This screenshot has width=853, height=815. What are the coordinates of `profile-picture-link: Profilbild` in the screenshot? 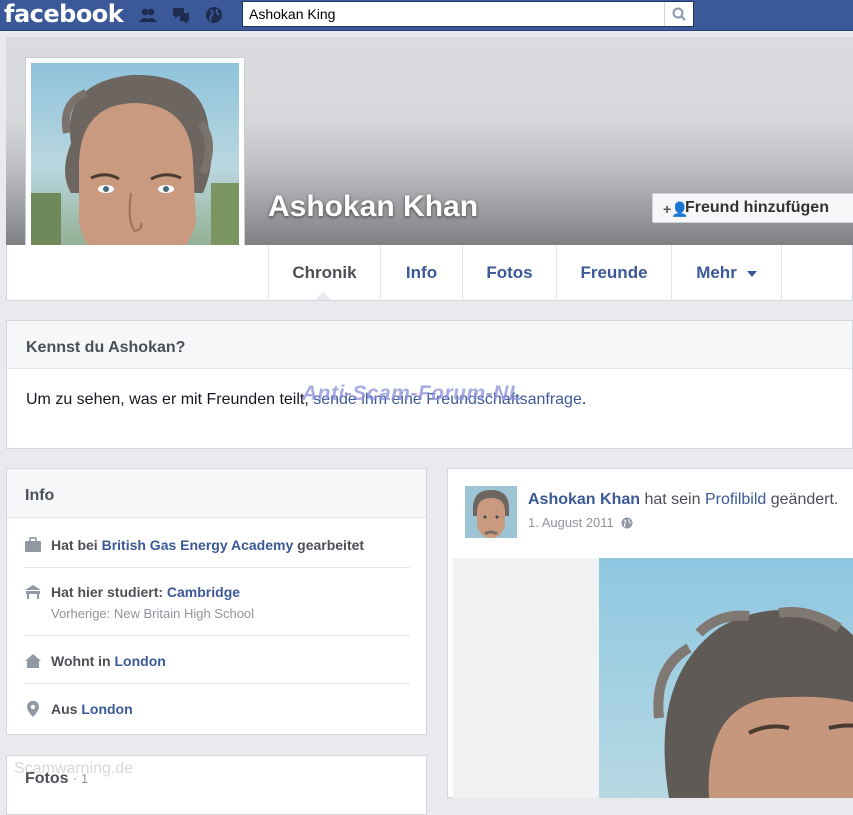 It's located at (735, 499).